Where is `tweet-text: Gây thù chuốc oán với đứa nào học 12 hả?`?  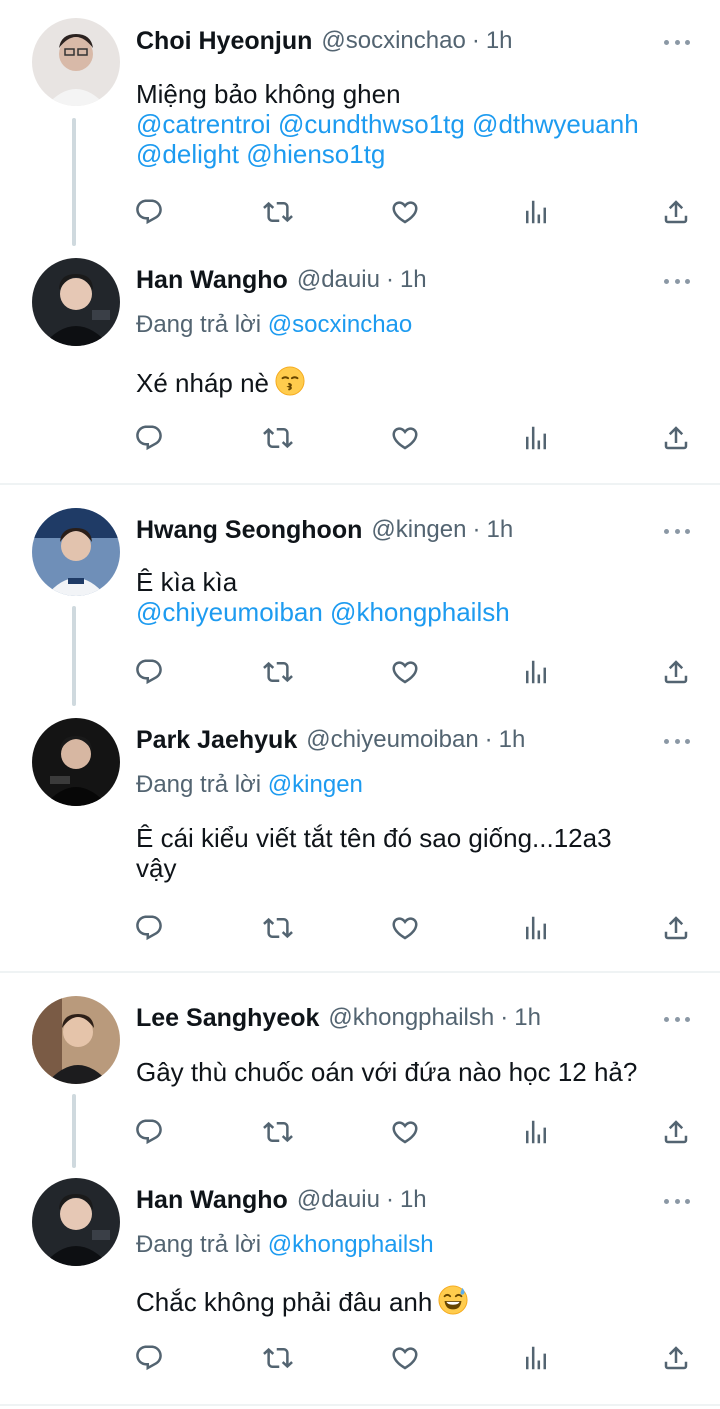 tweet-text: Gây thù chuốc oán với đứa nào học 12 hả? is located at coordinates (413, 1072).